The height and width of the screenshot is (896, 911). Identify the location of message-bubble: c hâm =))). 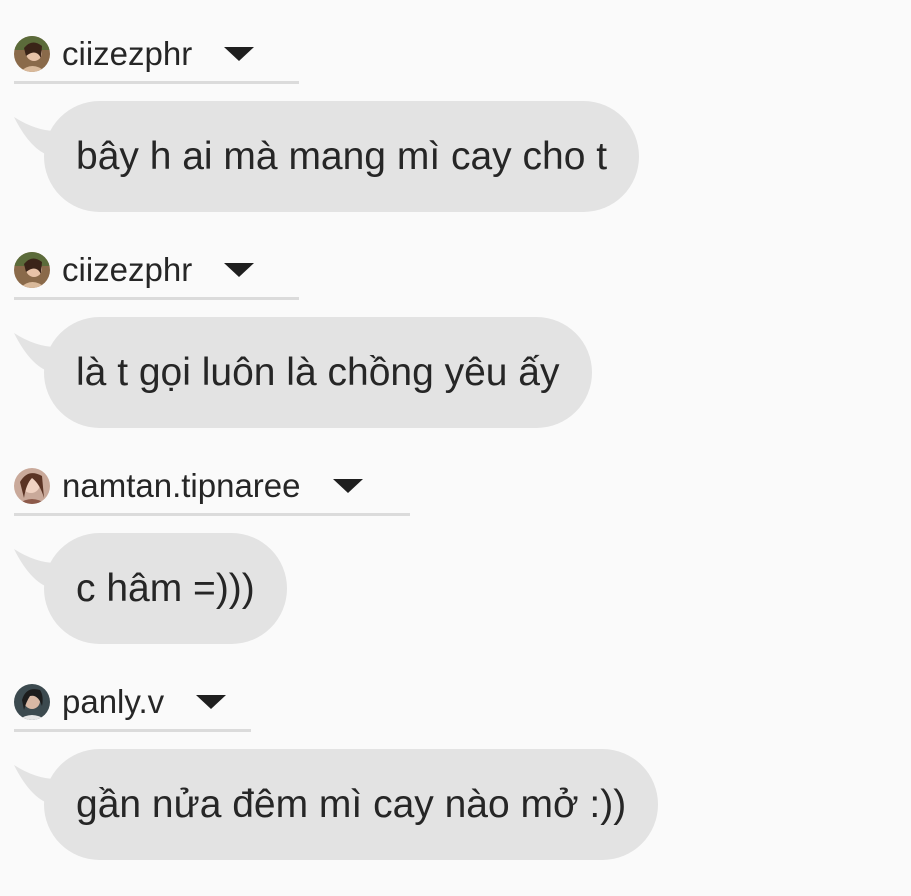
(165, 588).